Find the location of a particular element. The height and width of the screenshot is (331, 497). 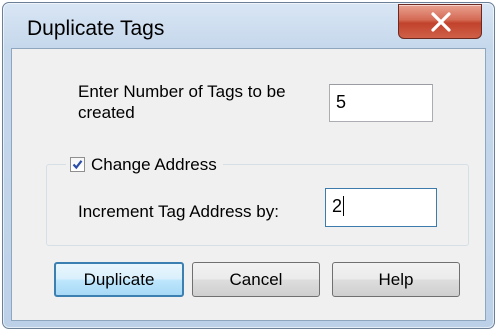

close-button is located at coordinates (440, 21).